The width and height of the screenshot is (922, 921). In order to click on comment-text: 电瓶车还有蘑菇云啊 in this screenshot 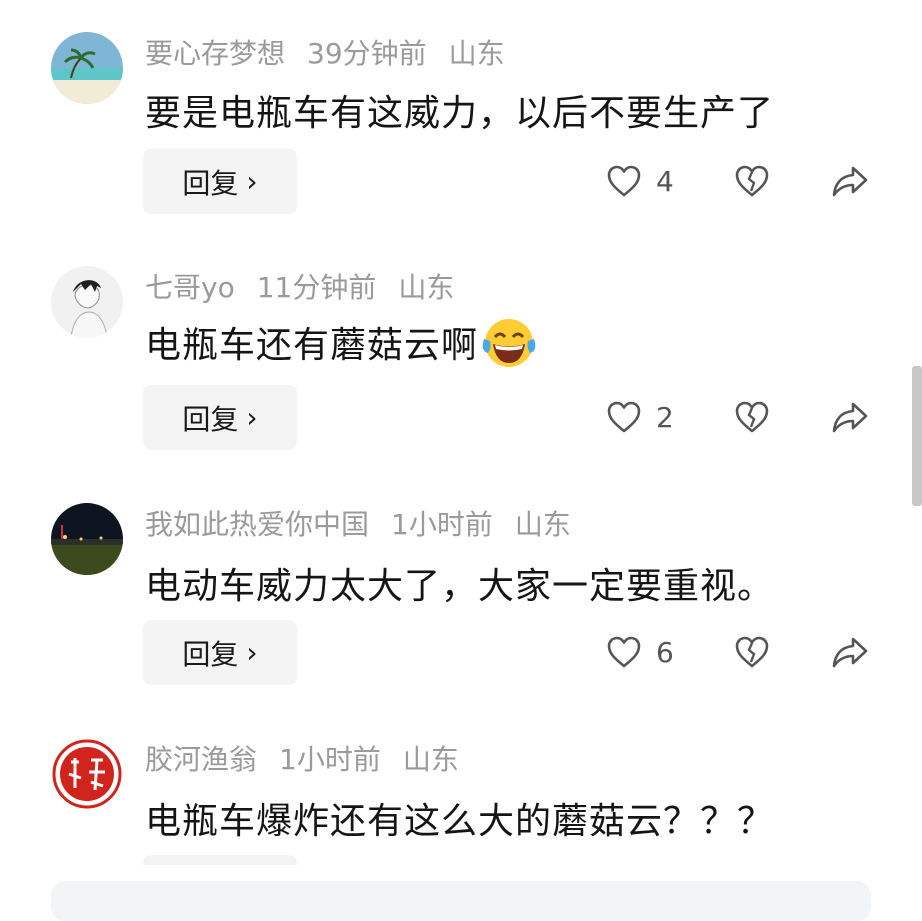, I will do `click(341, 347)`.